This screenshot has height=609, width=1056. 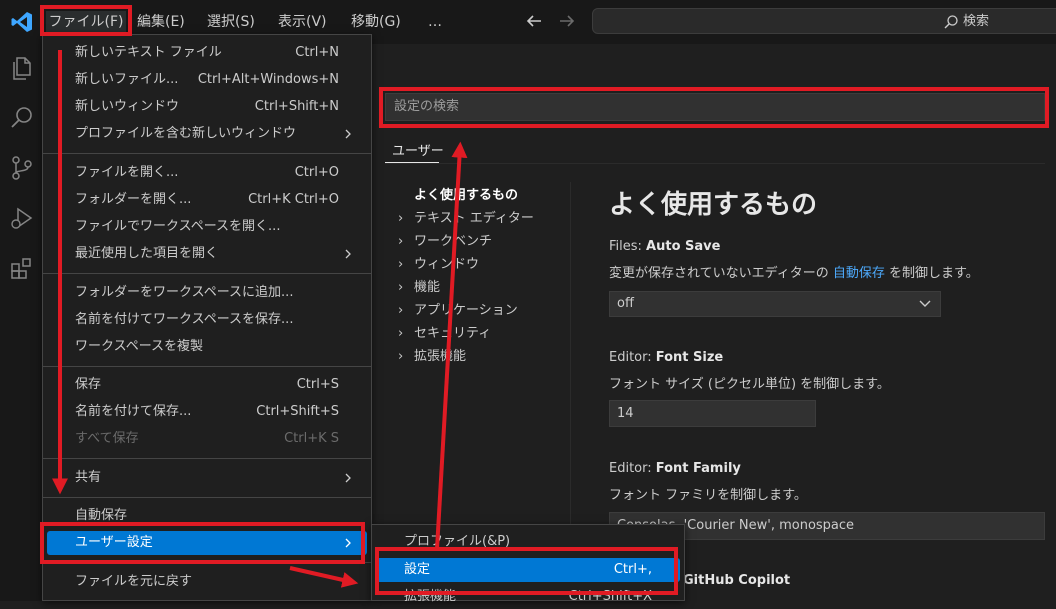 I want to click on menu-item-new-window: 新しいウィンドウ Ctrl+Shift+N, so click(x=207, y=107).